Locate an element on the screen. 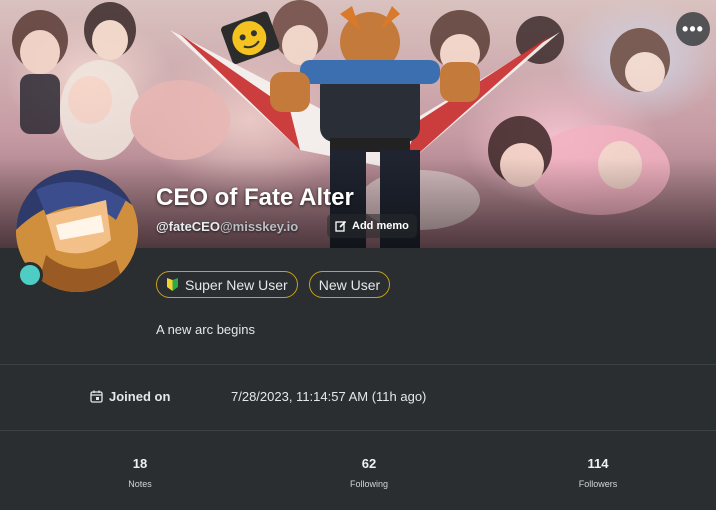 Image resolution: width=716 pixels, height=510 pixels. stat-value: 114 is located at coordinates (598, 463).